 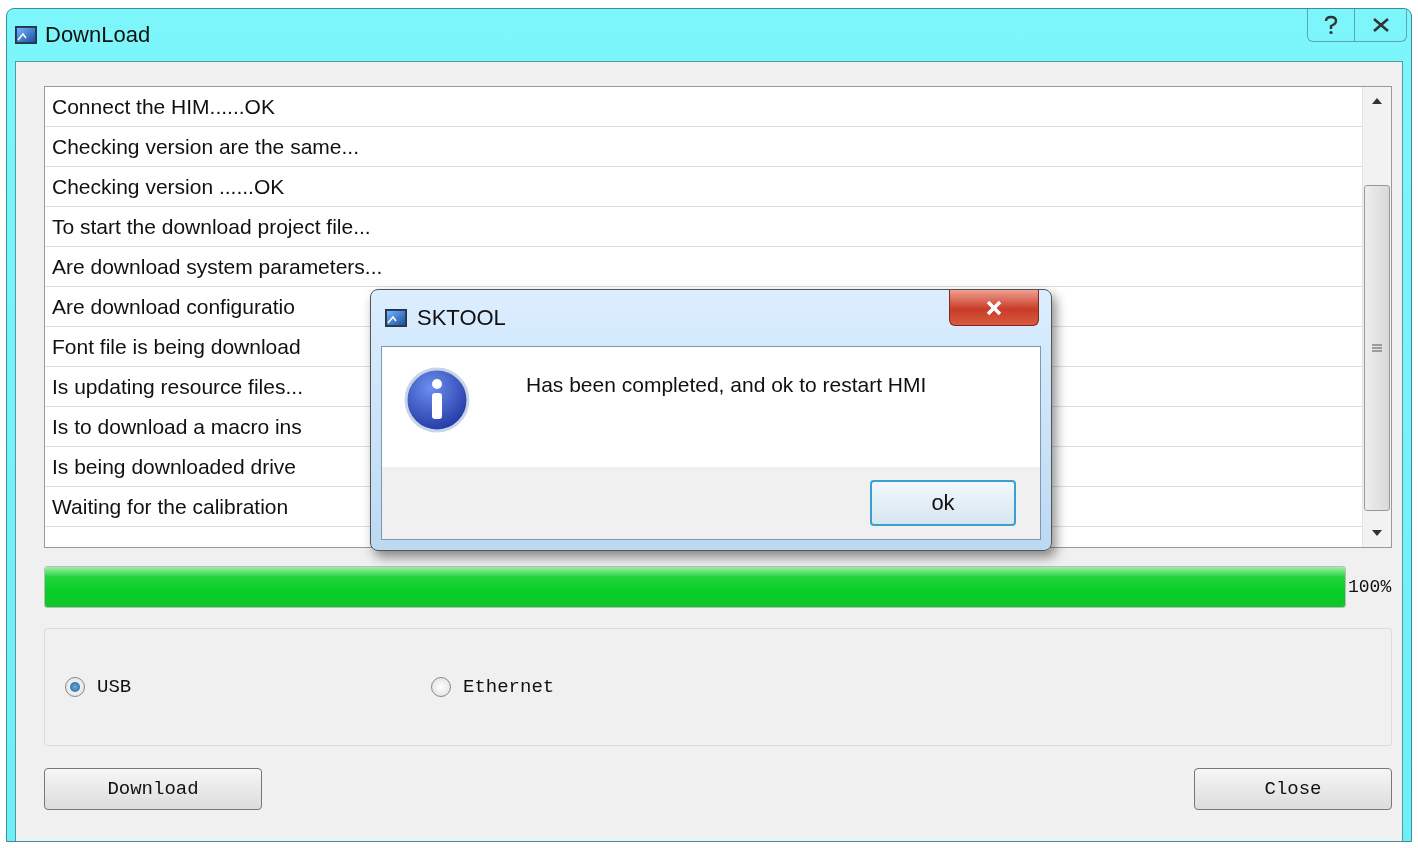 What do you see at coordinates (1331, 25) in the screenshot?
I see `help-icon` at bounding box center [1331, 25].